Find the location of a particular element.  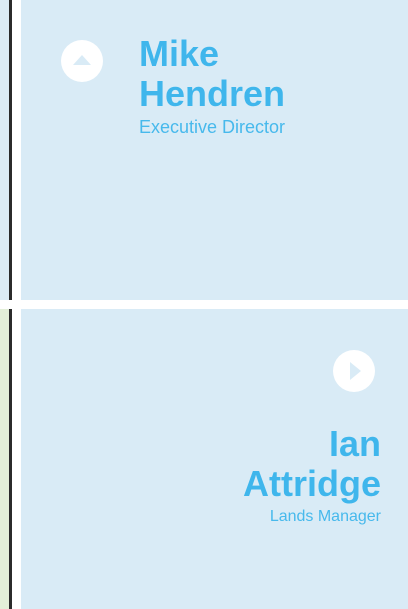

chevron-right-icon is located at coordinates (355, 371).